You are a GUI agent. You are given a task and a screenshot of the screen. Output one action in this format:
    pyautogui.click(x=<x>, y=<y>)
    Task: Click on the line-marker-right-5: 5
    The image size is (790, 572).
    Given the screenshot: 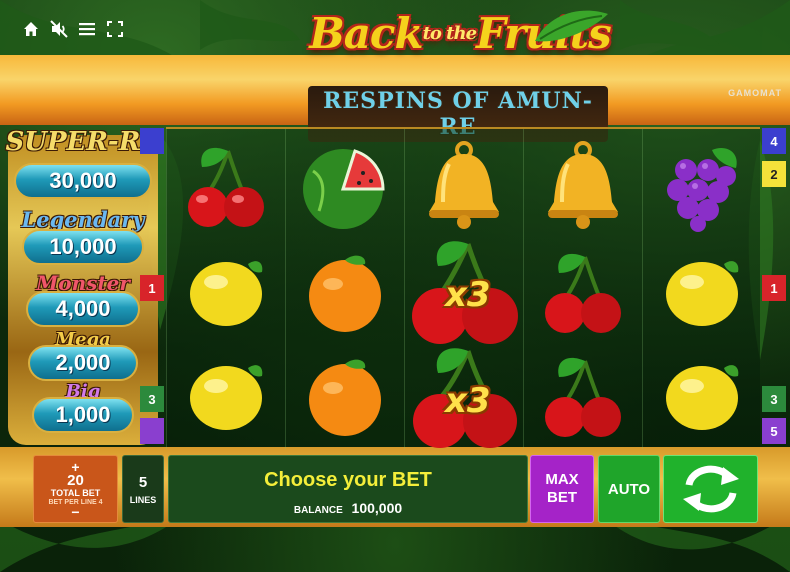 What is the action you would take?
    pyautogui.click(x=774, y=431)
    